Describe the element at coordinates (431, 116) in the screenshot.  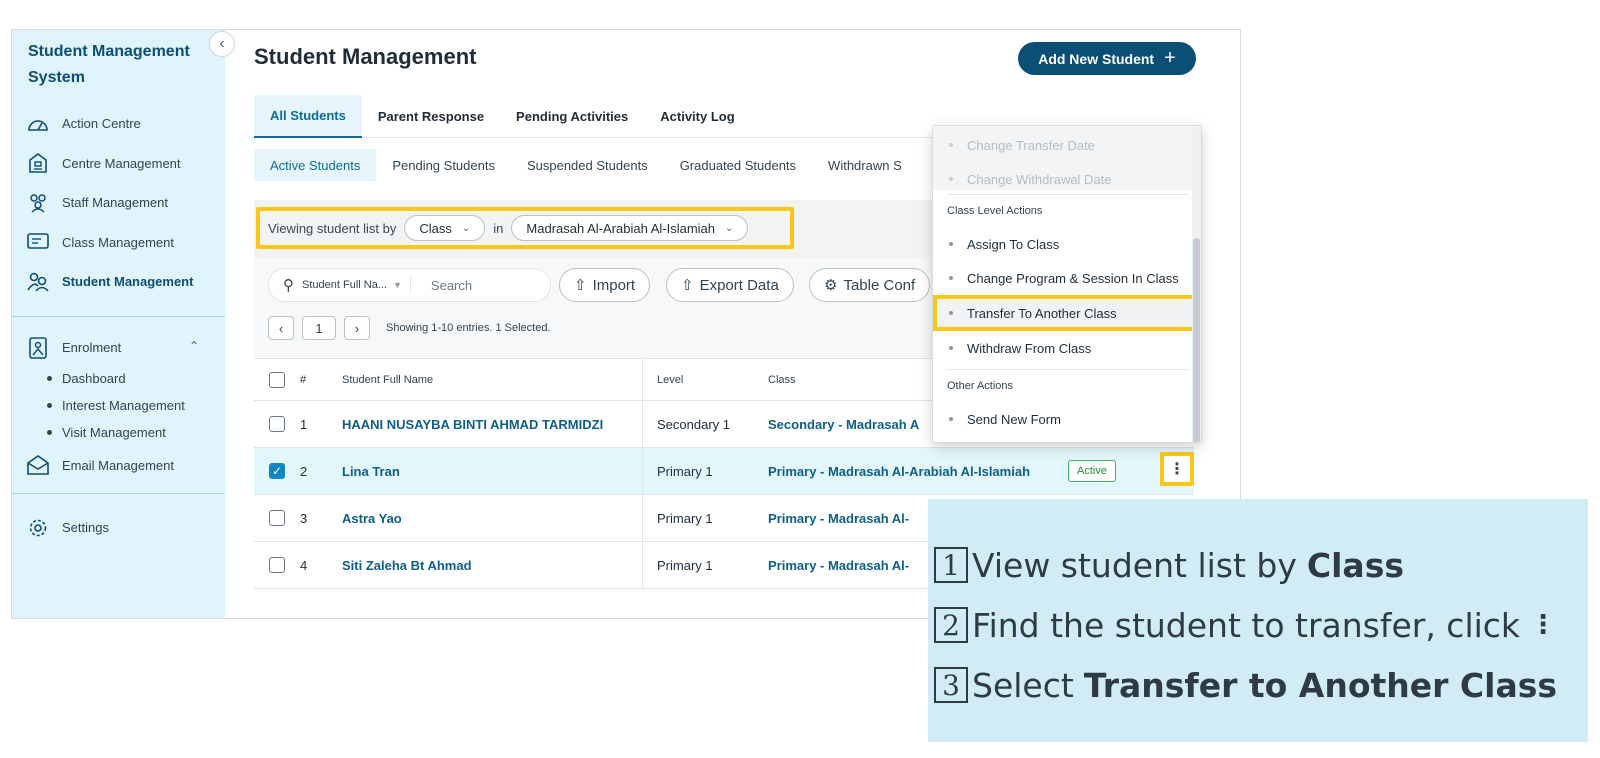
I see `tab-parent-response: Parent Response` at that location.